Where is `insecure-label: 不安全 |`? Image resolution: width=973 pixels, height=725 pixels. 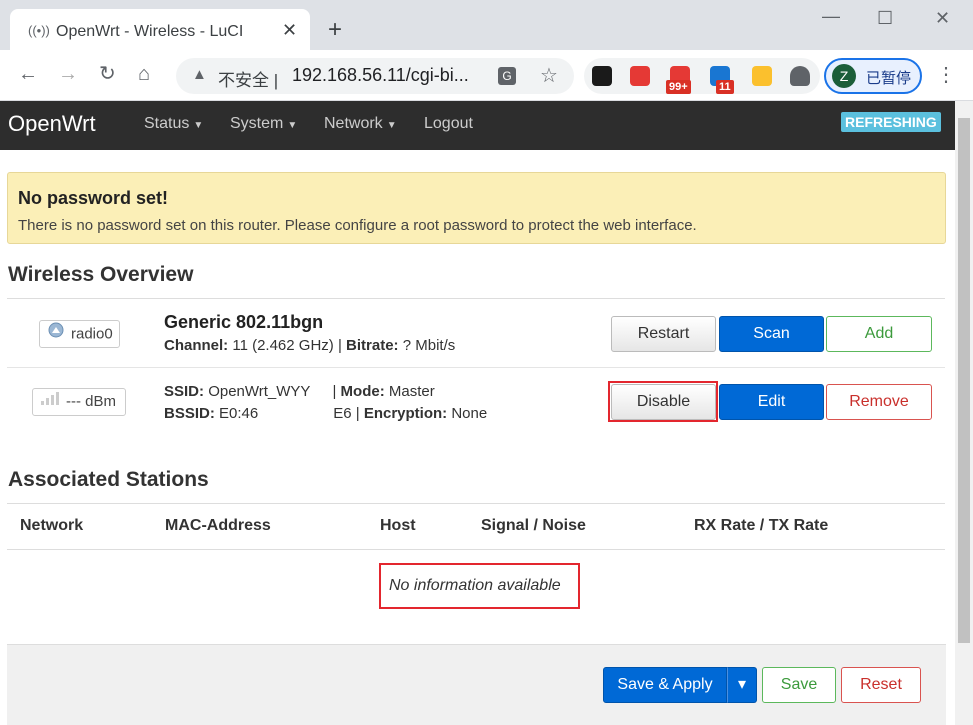 insecure-label: 不安全 | is located at coordinates (248, 80).